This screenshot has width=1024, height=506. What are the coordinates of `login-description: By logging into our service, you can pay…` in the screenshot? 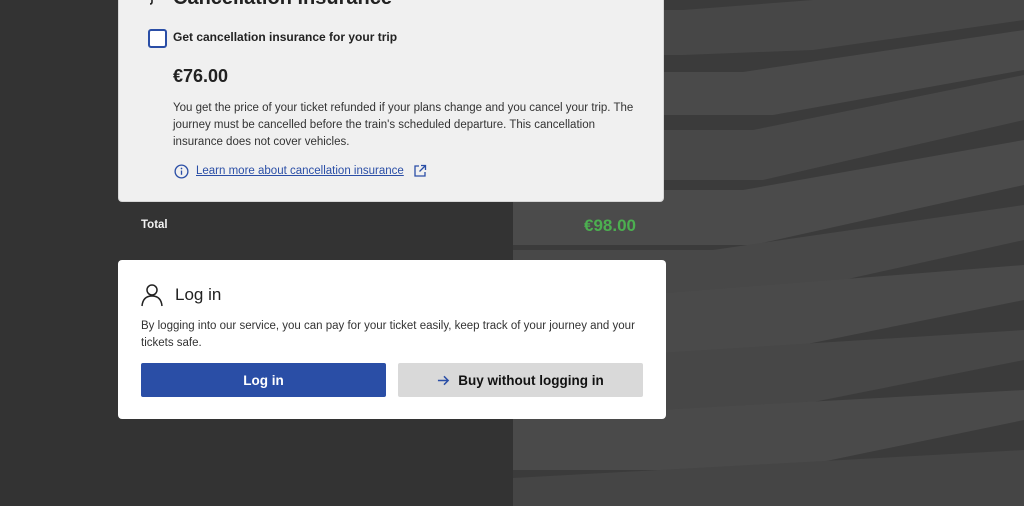 It's located at (388, 334).